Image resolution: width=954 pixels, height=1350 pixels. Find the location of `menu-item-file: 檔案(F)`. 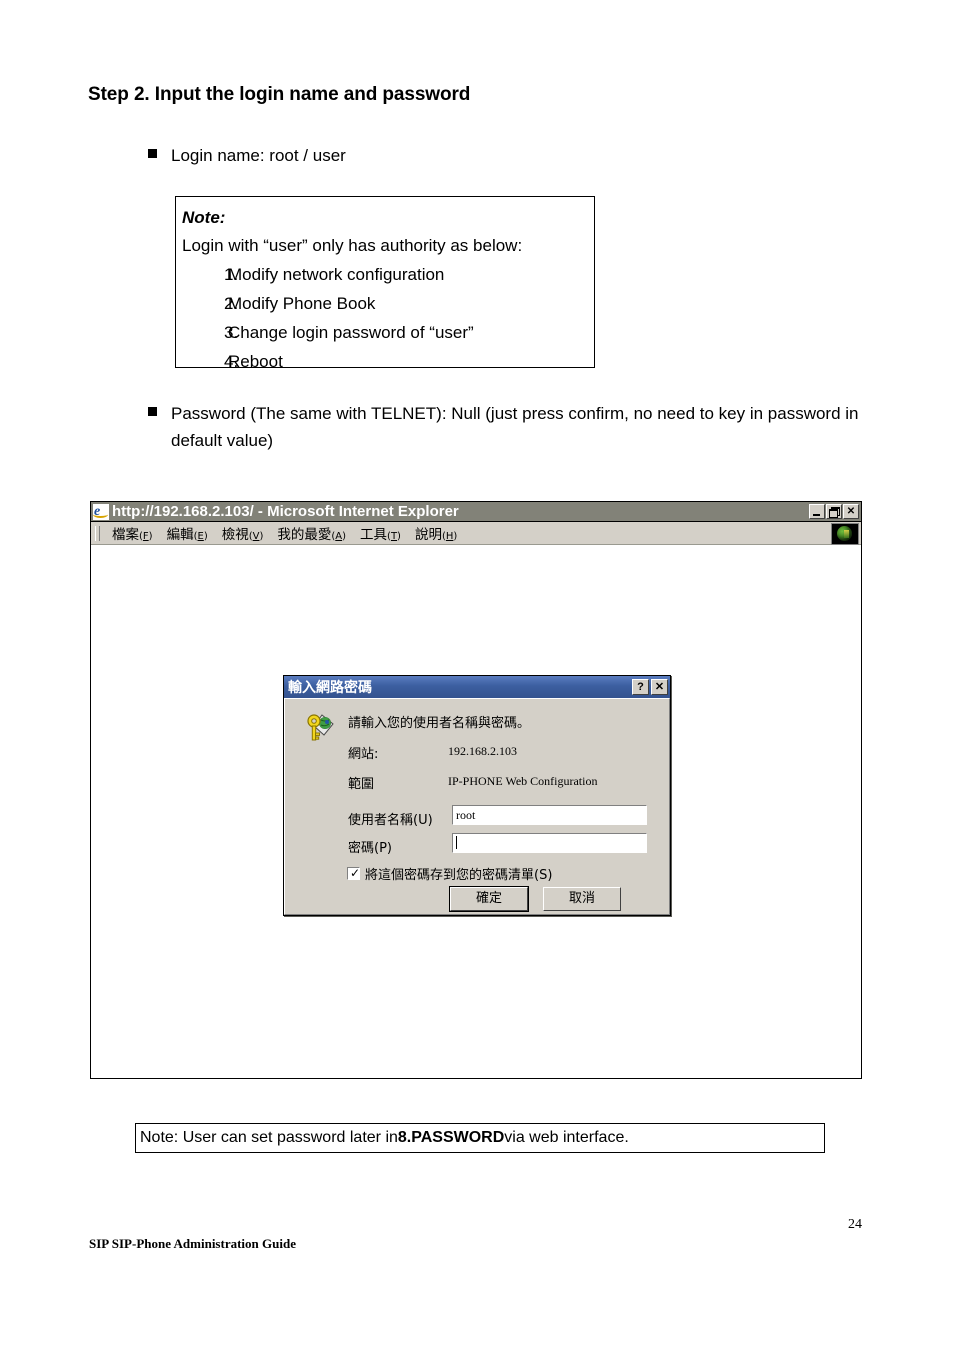

menu-item-file: 檔案(F) is located at coordinates (132, 533).